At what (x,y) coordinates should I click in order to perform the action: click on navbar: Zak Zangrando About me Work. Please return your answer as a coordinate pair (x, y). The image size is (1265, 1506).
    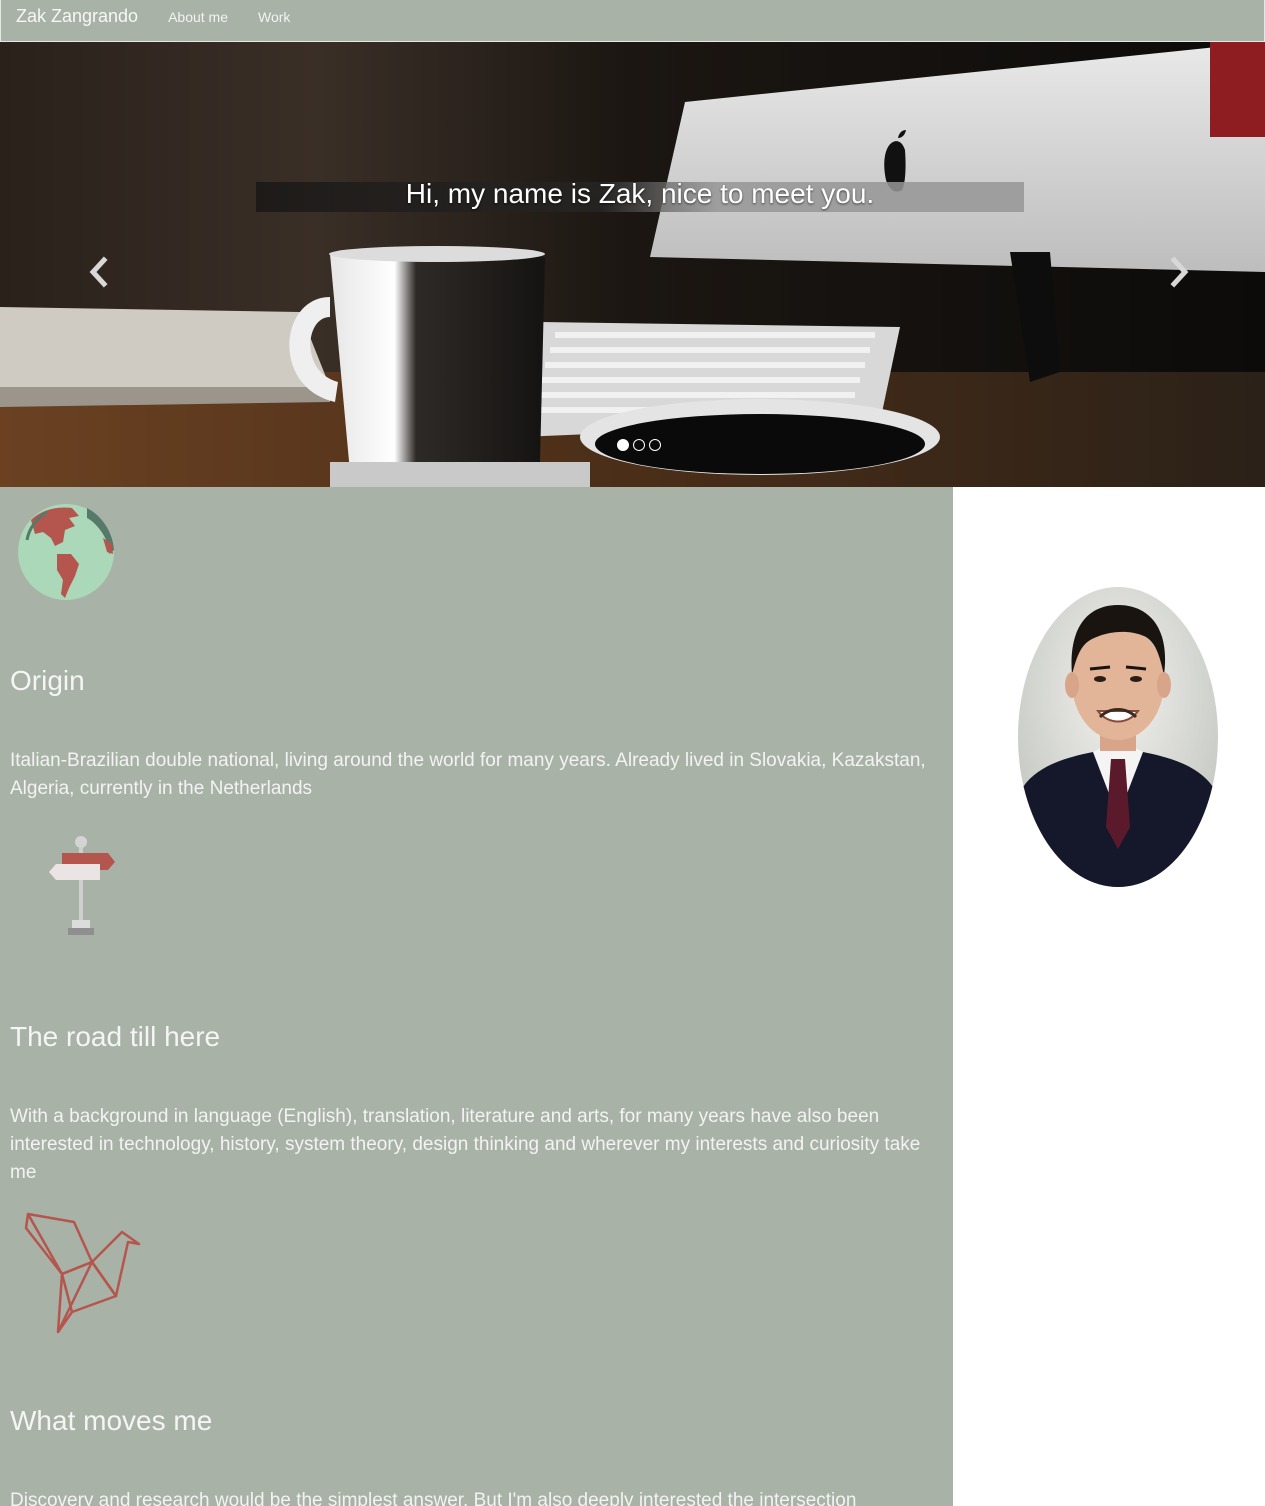
    Looking at the image, I should click on (632, 21).